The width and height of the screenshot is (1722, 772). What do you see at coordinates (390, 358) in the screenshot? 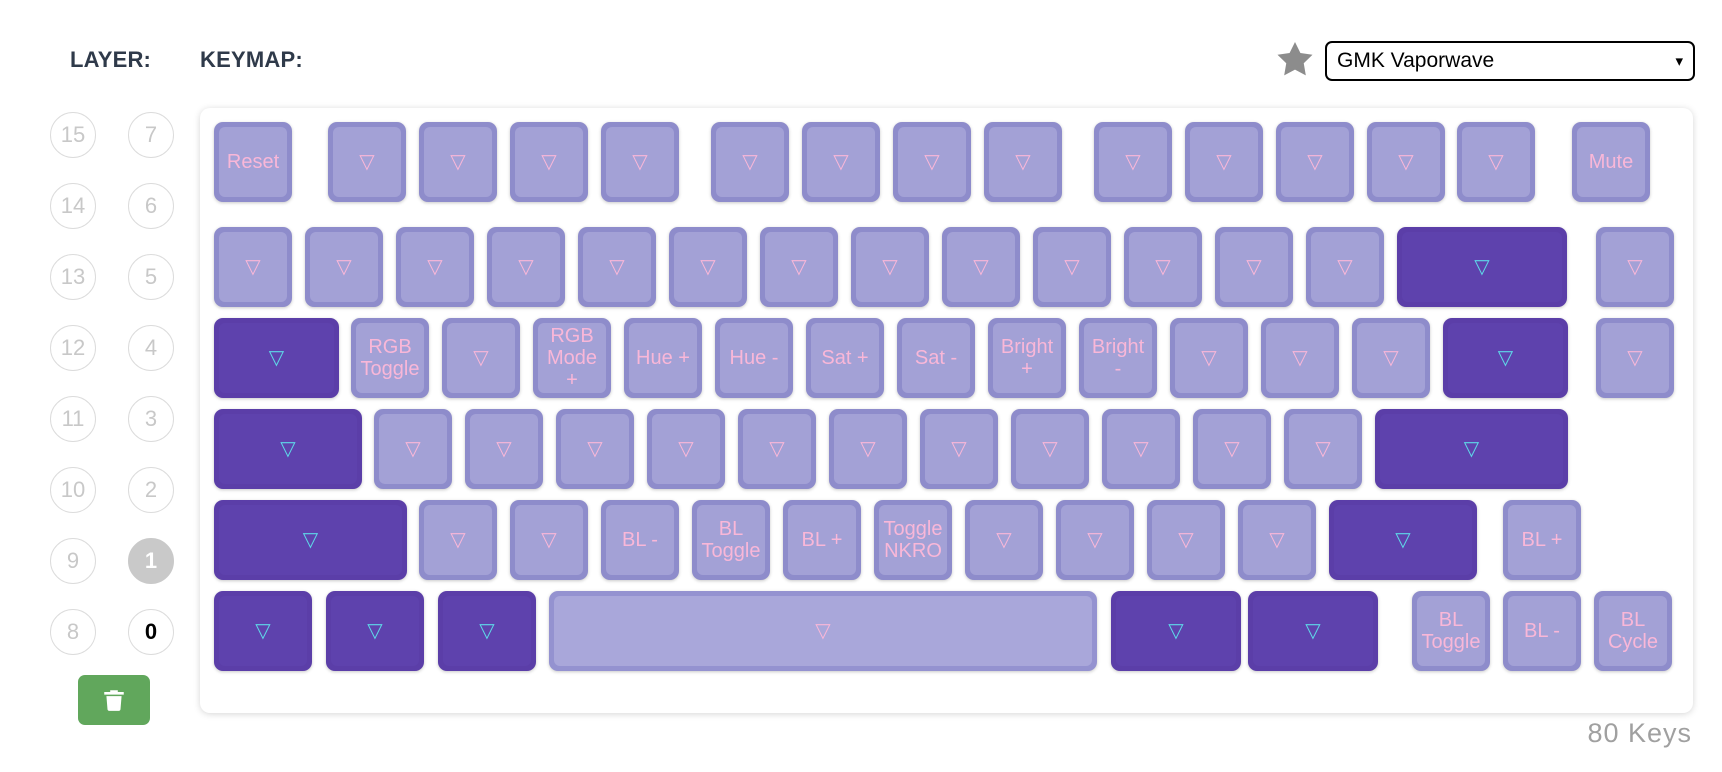
I see `key-rgb-toggle: RGB Toggle` at bounding box center [390, 358].